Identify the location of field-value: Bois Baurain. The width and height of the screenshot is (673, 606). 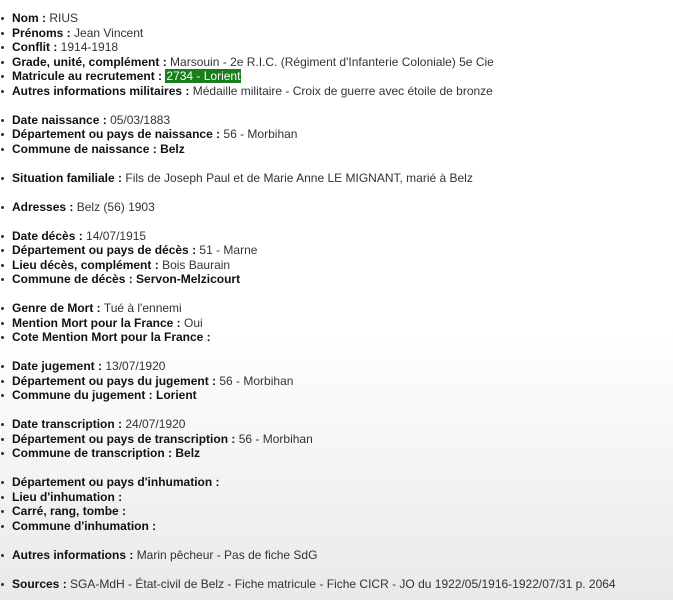
(196, 264).